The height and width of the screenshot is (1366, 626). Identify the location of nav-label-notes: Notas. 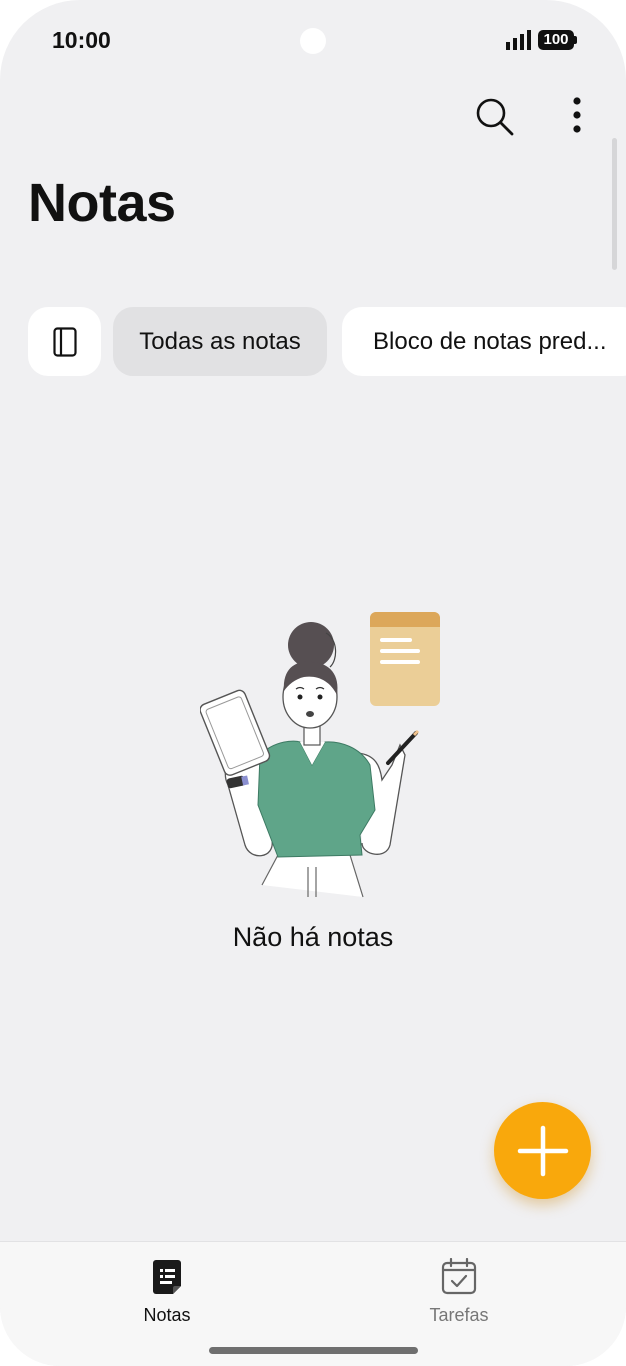
(167, 1315).